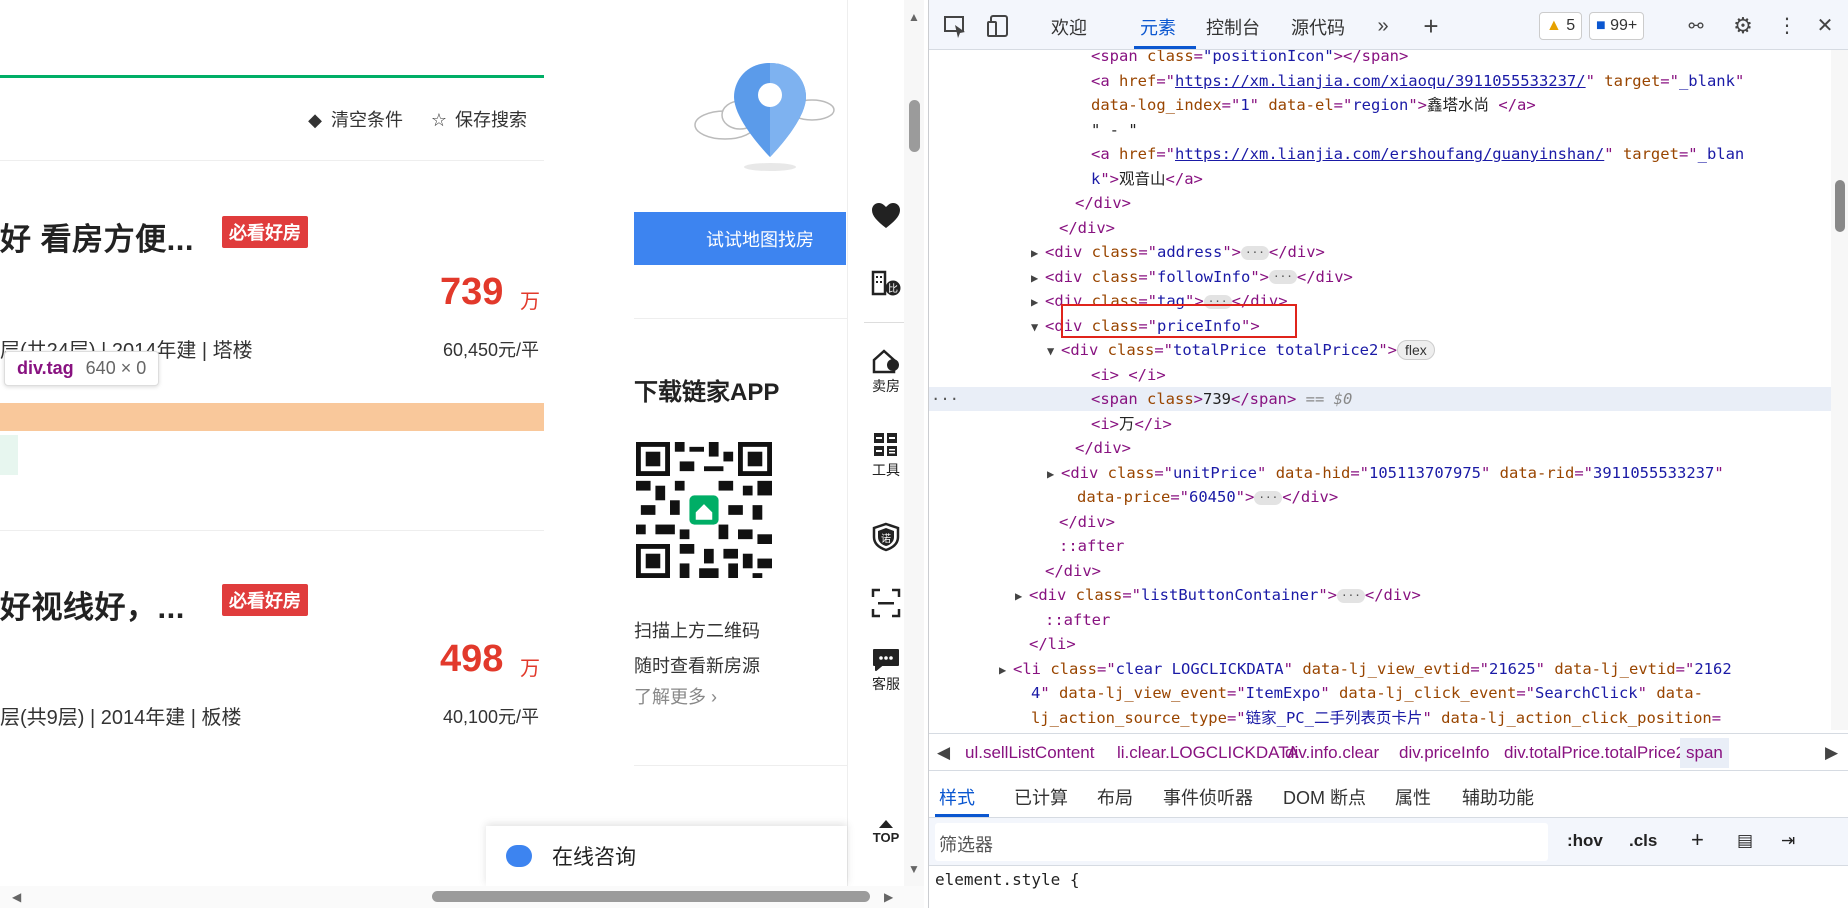 This screenshot has height=908, width=1848. I want to click on node-actions-ellipsis-icon: ···, so click(945, 399).